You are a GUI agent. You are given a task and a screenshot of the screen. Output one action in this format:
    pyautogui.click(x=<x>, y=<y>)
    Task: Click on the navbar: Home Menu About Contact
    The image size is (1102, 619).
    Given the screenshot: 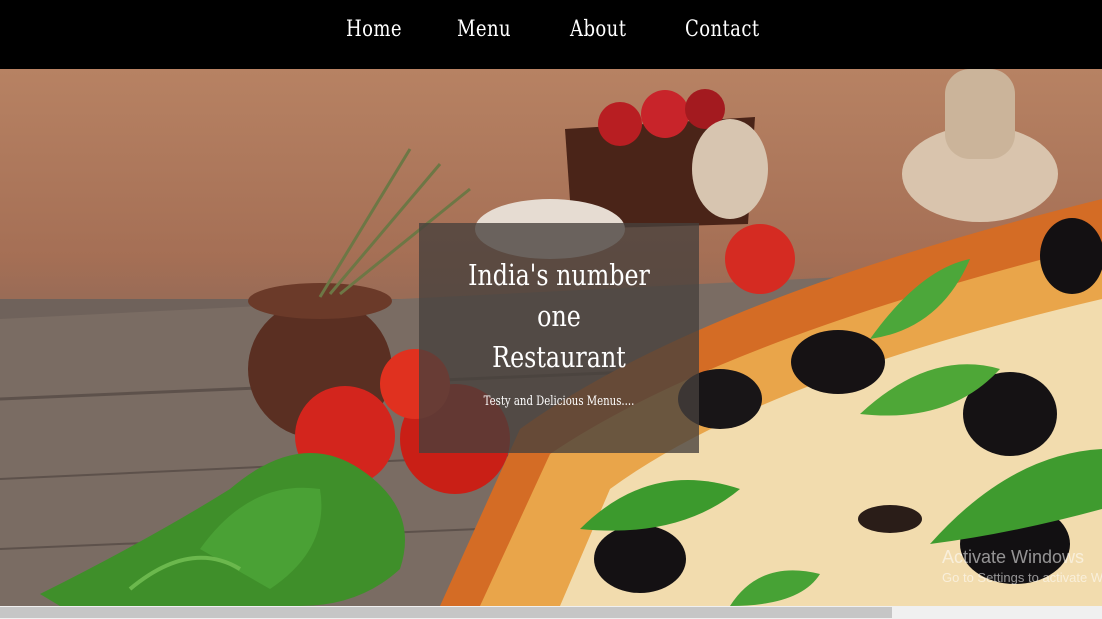 What is the action you would take?
    pyautogui.click(x=551, y=34)
    